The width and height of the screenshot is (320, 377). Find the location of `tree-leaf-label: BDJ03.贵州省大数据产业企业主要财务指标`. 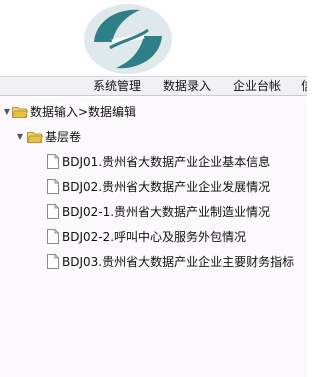

tree-leaf-label: BDJ03.贵州省大数据产业企业主要财务指标 is located at coordinates (178, 262).